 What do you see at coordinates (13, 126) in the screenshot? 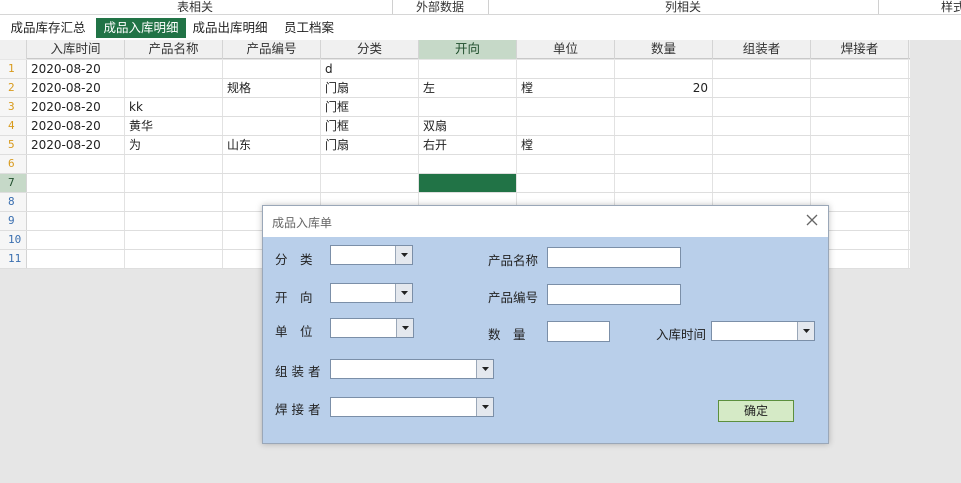
I see `row-number: 4` at bounding box center [13, 126].